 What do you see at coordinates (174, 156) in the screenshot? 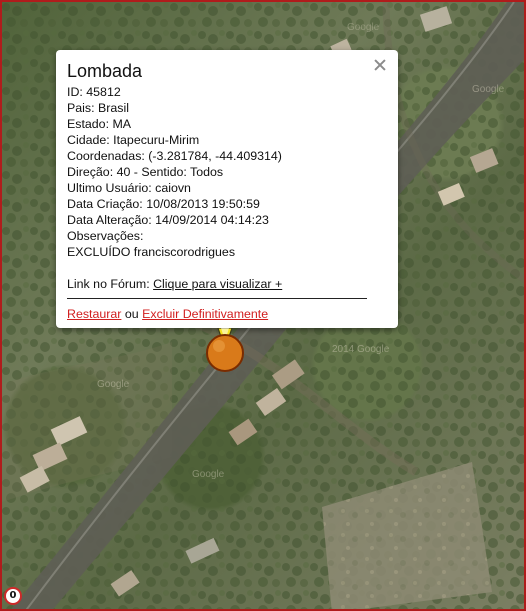
I see `coordinates-field: Coordenadas: (-3.281784, -44.409314)` at bounding box center [174, 156].